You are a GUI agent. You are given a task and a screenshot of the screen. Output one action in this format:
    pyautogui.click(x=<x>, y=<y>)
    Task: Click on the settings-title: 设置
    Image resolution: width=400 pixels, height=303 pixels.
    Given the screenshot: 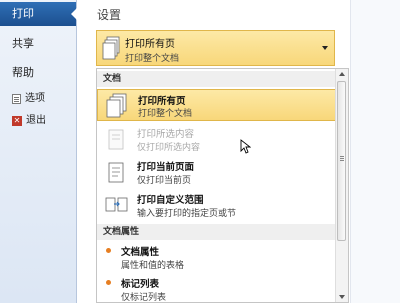 What is the action you would take?
    pyautogui.click(x=109, y=15)
    